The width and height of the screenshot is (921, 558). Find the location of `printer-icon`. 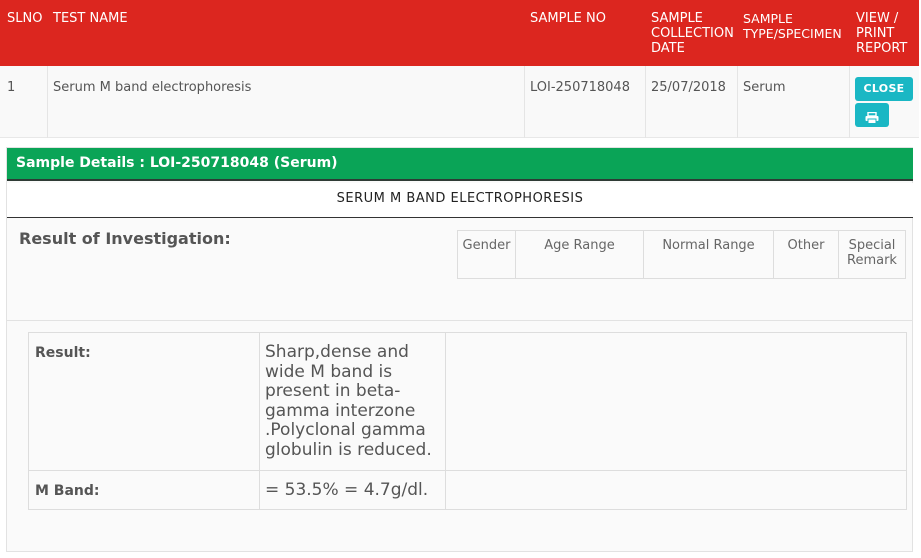

printer-icon is located at coordinates (872, 116).